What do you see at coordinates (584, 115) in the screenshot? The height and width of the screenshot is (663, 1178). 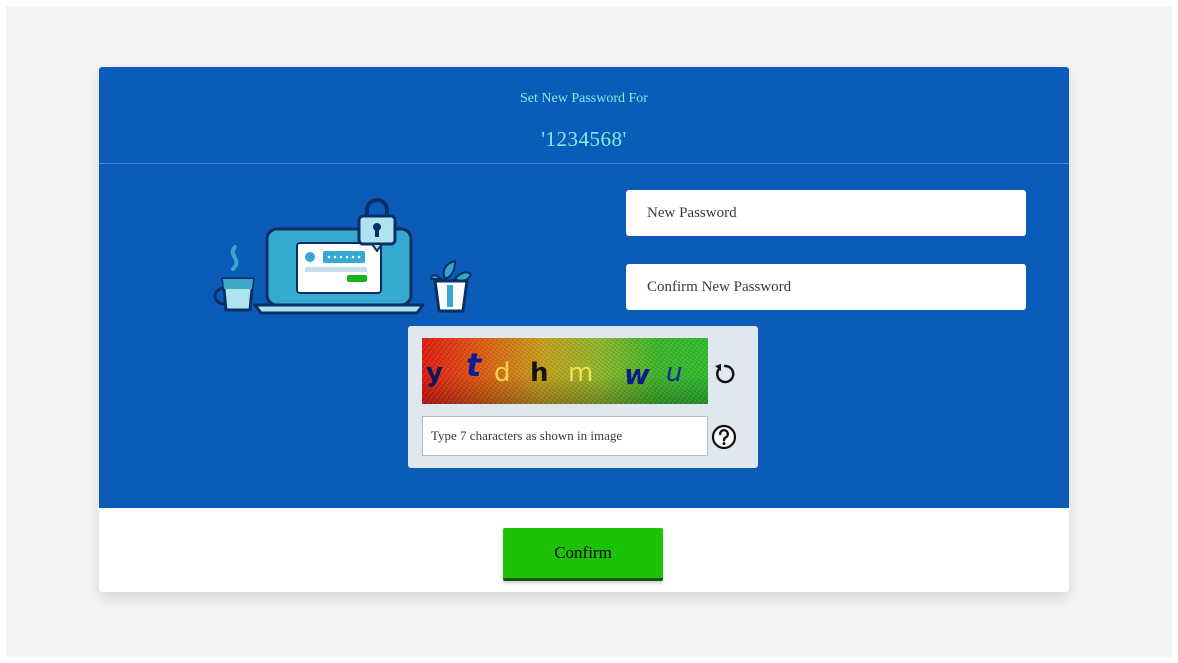 I see `card-header: Set New Password For '1234568'` at bounding box center [584, 115].